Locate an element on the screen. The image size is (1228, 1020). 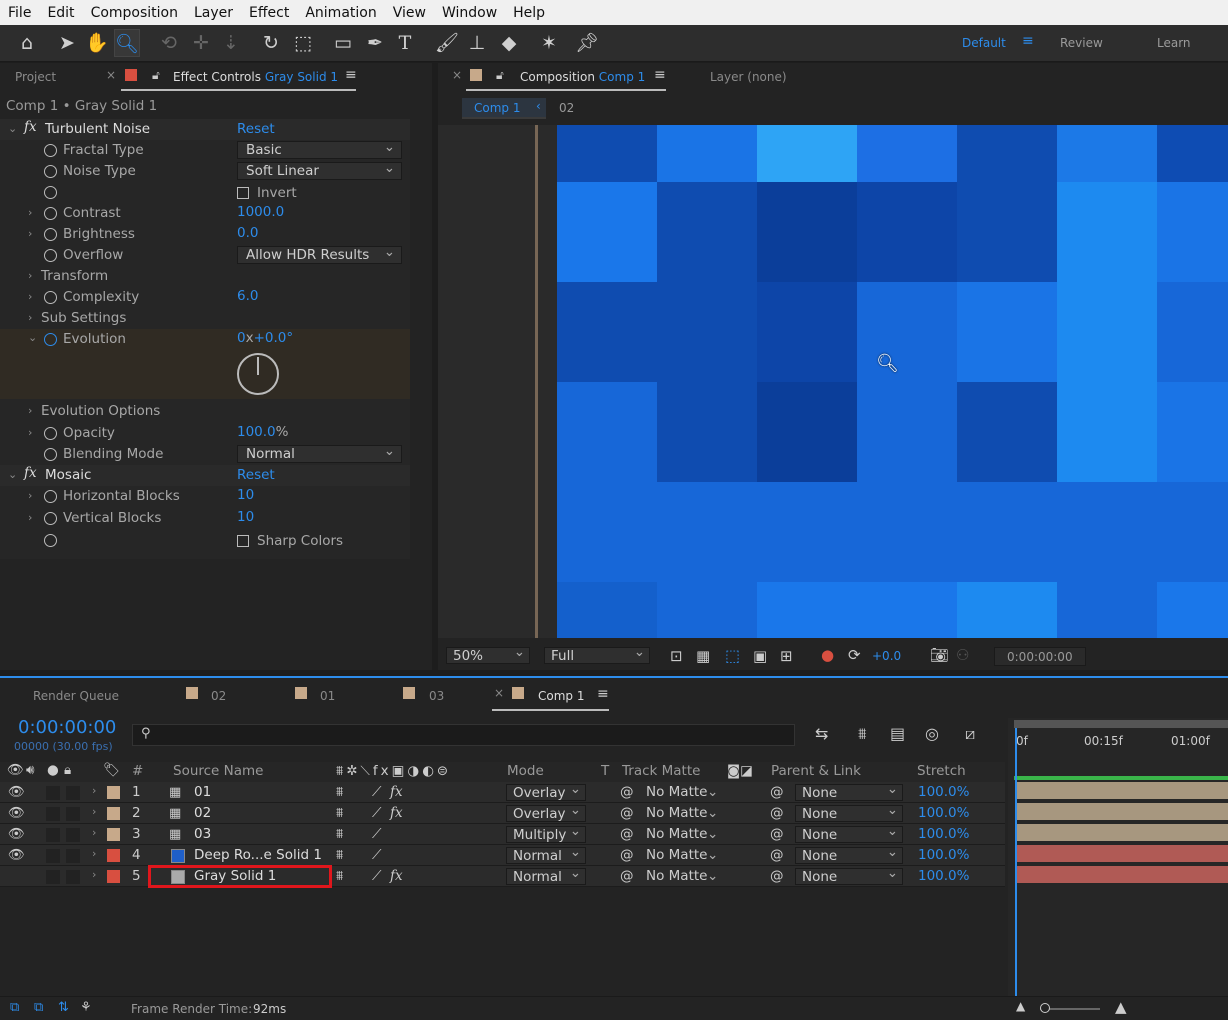
column-num: # is located at coordinates (137, 771).